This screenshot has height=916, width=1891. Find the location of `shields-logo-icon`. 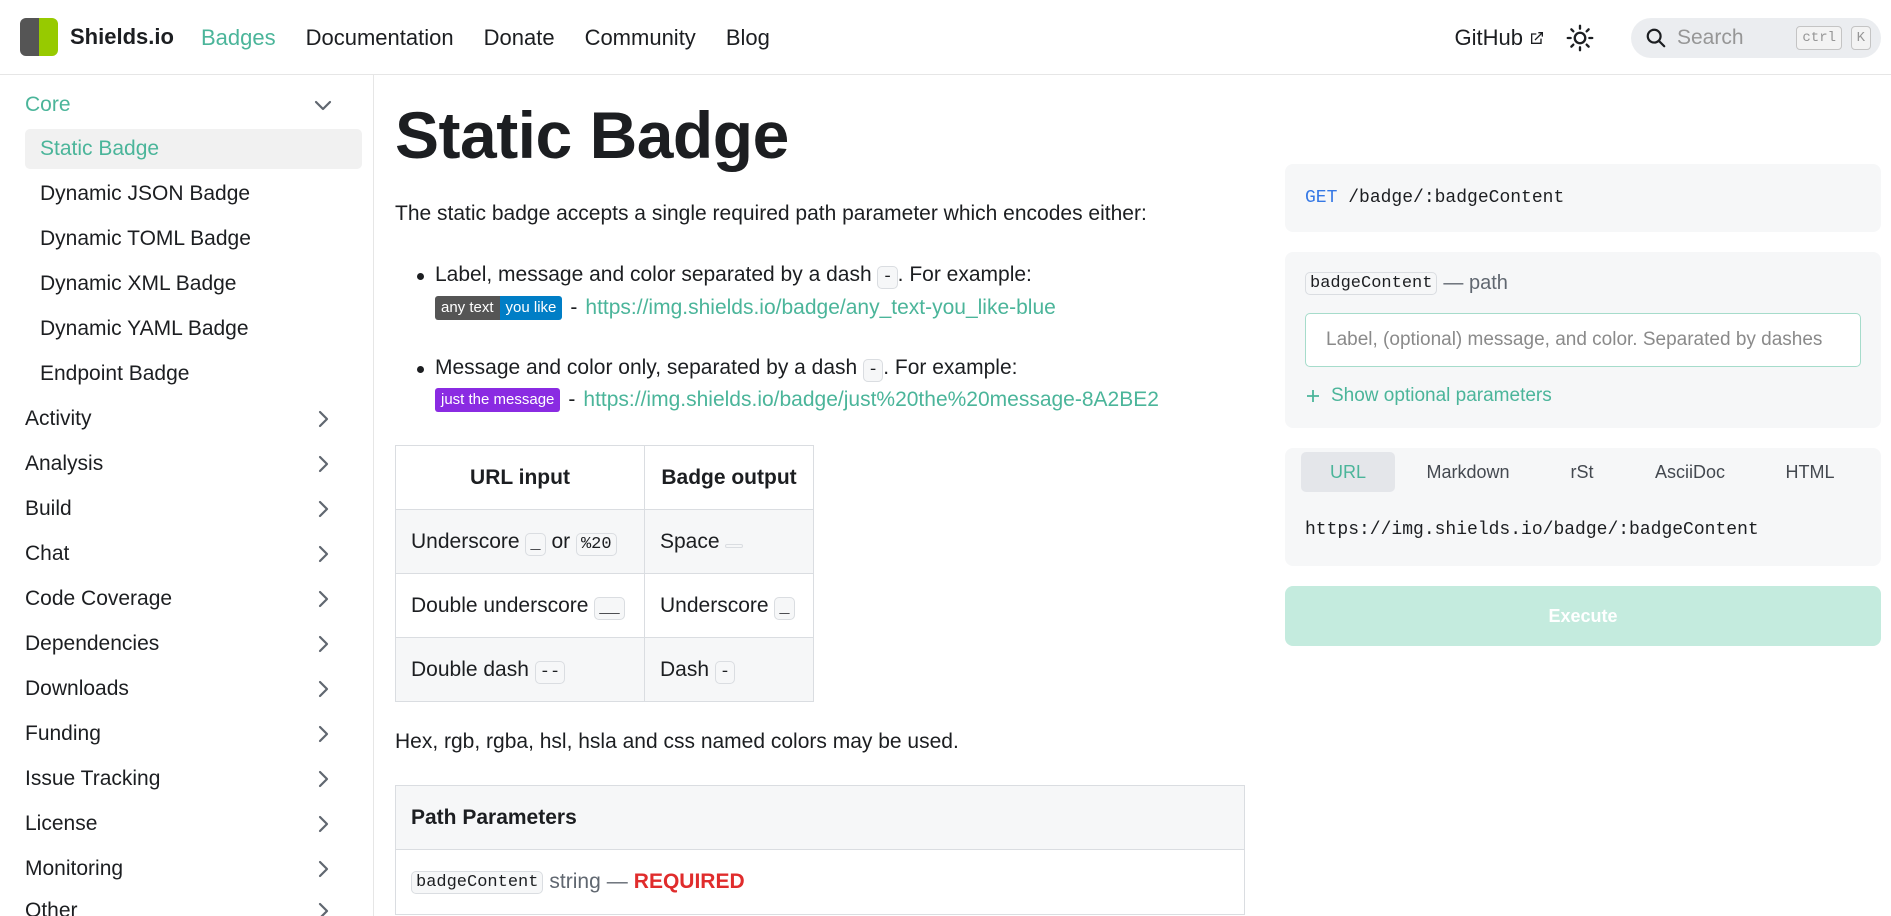

shields-logo-icon is located at coordinates (39, 37).